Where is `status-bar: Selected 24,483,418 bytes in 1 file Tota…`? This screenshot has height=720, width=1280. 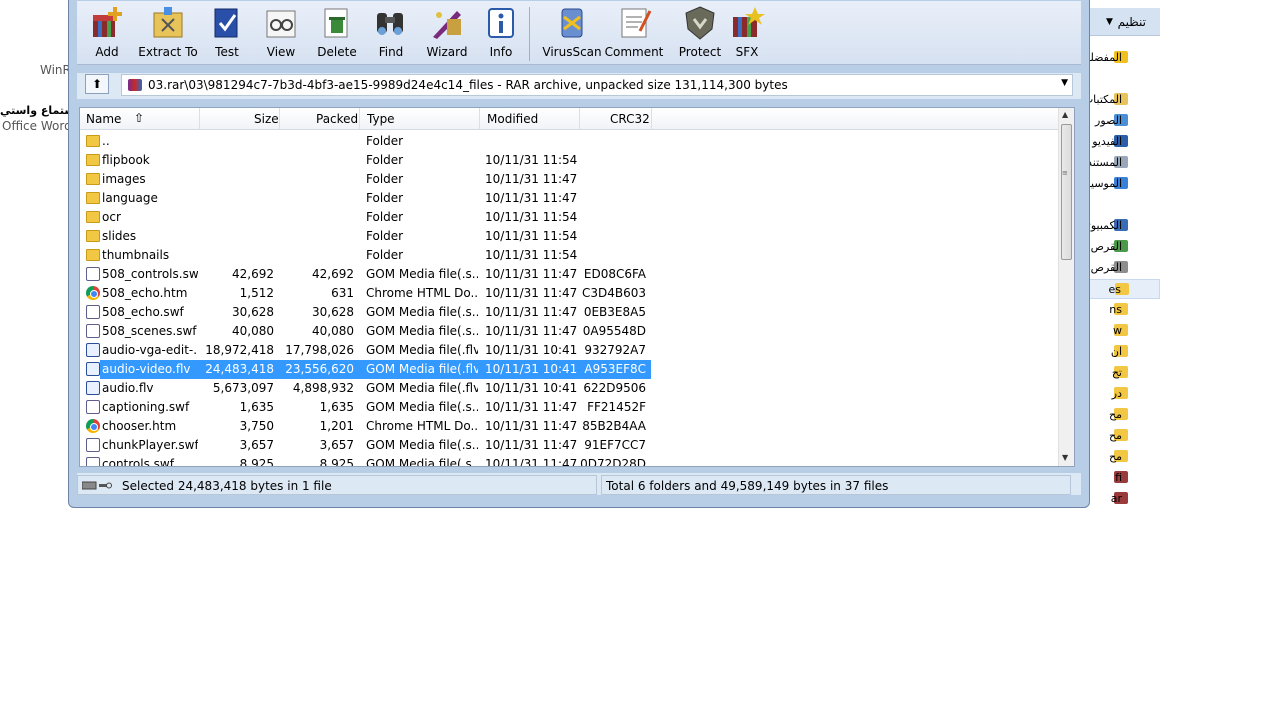
status-bar: Selected 24,483,418 bytes in 1 file Tota… is located at coordinates (579, 484).